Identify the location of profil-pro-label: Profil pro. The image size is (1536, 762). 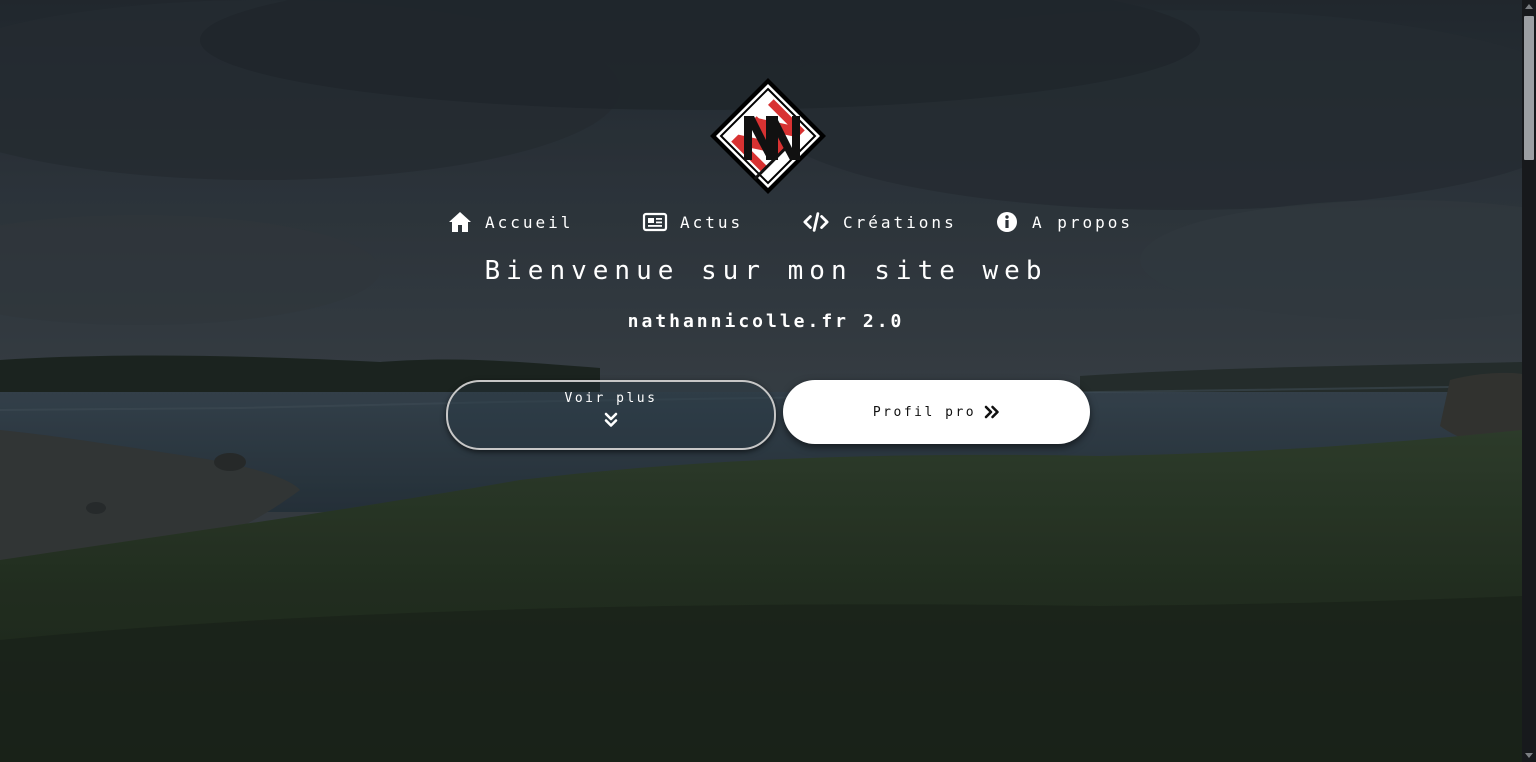
(924, 412).